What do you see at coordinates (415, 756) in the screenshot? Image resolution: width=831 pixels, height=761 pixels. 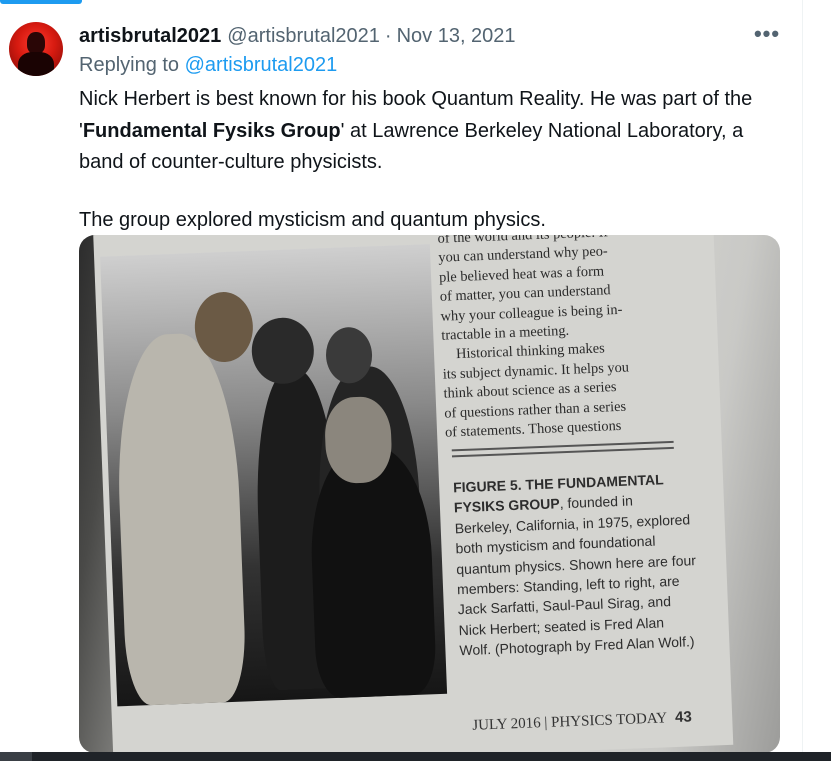 I see `taskbar-edge` at bounding box center [415, 756].